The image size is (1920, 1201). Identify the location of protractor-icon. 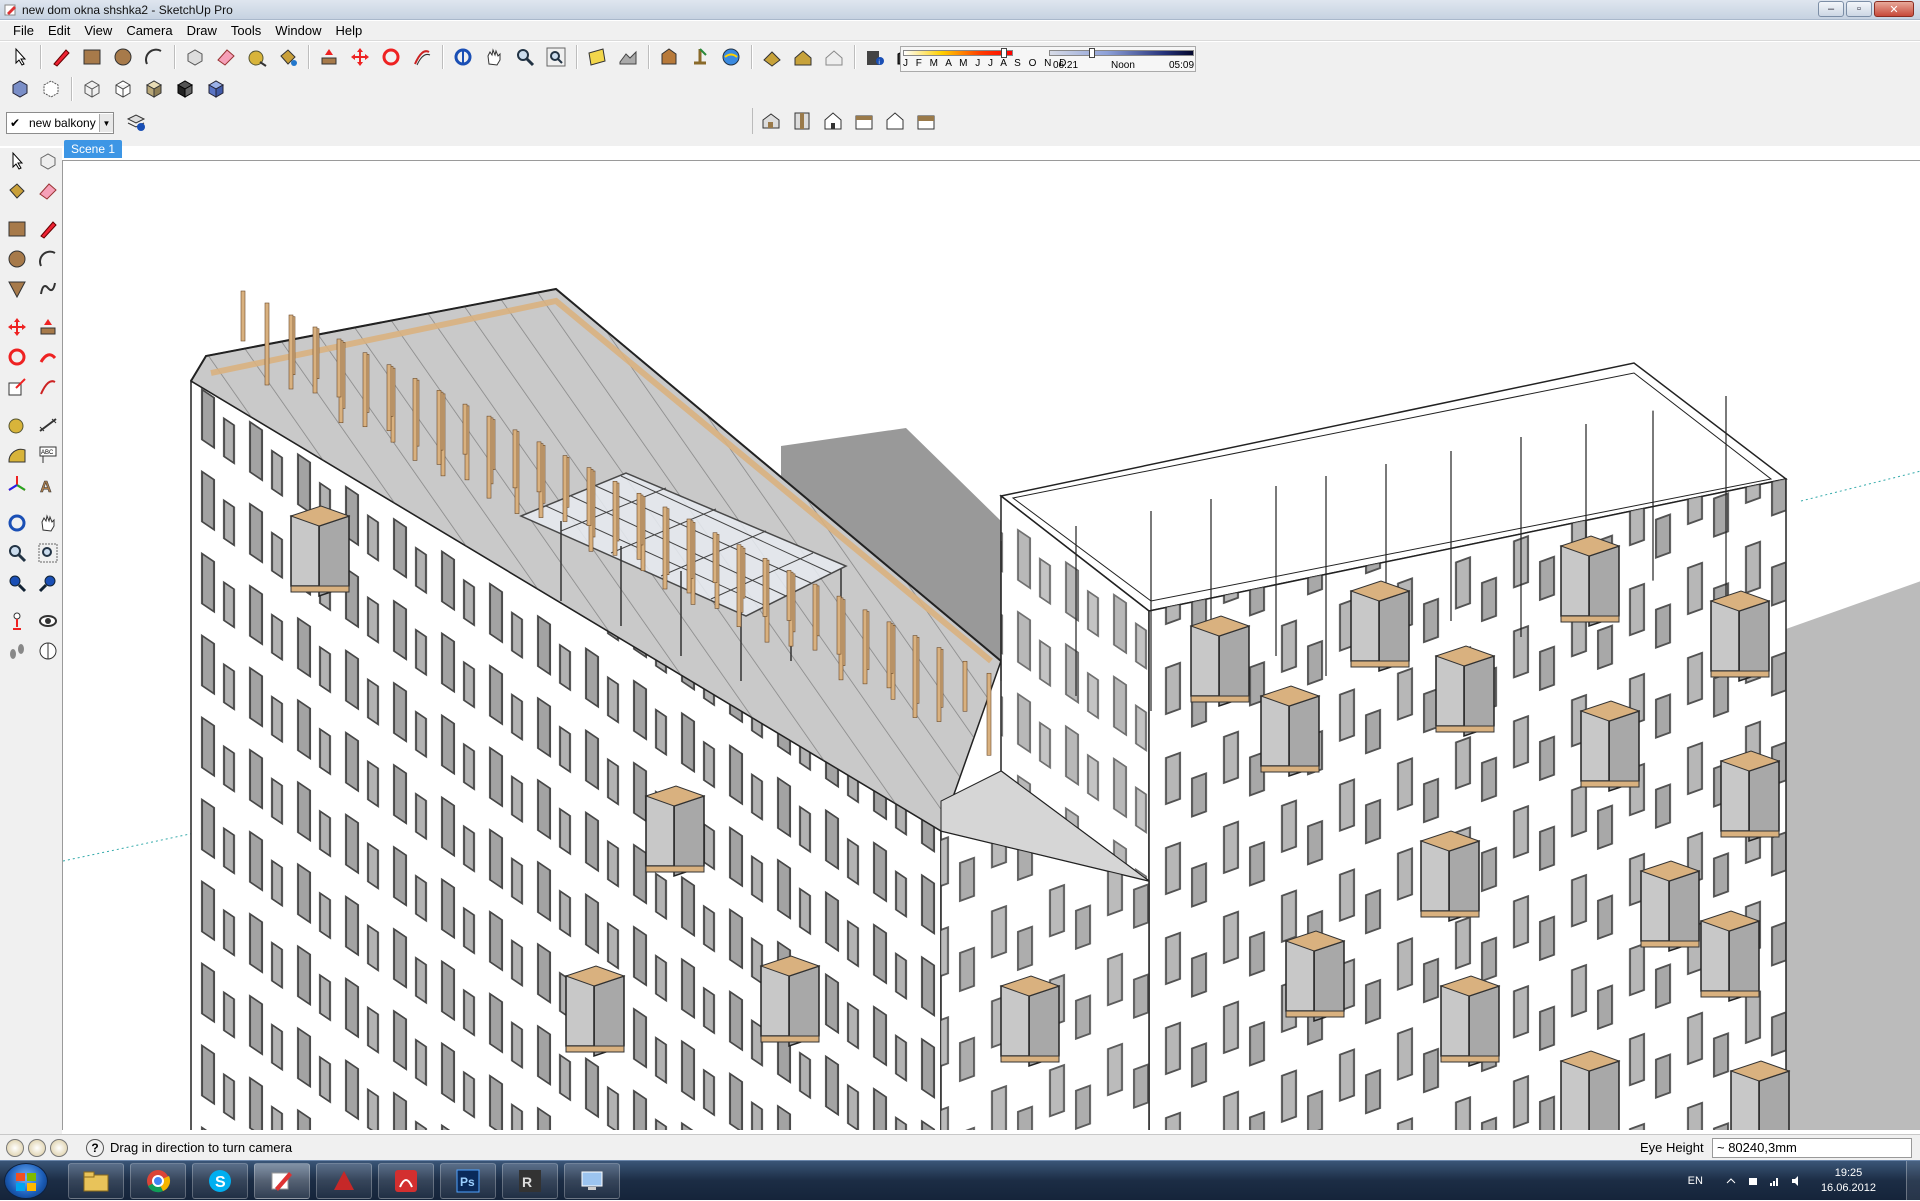
(16, 455).